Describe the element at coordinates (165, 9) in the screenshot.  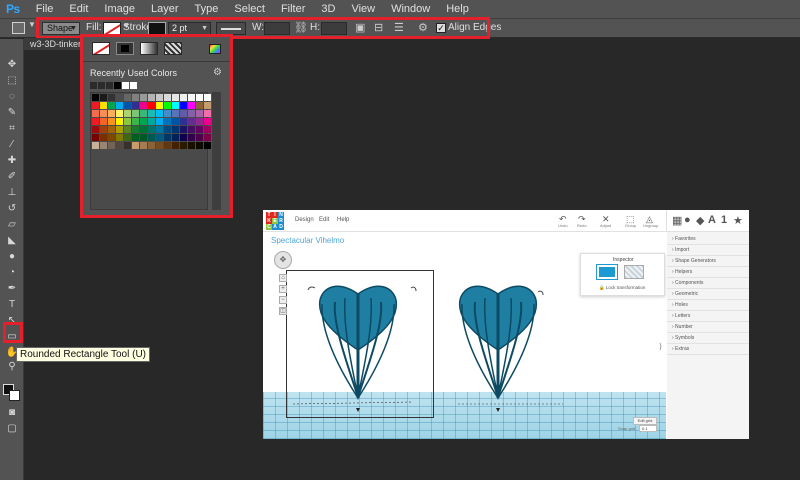
I see `menu-layer: Layer` at that location.